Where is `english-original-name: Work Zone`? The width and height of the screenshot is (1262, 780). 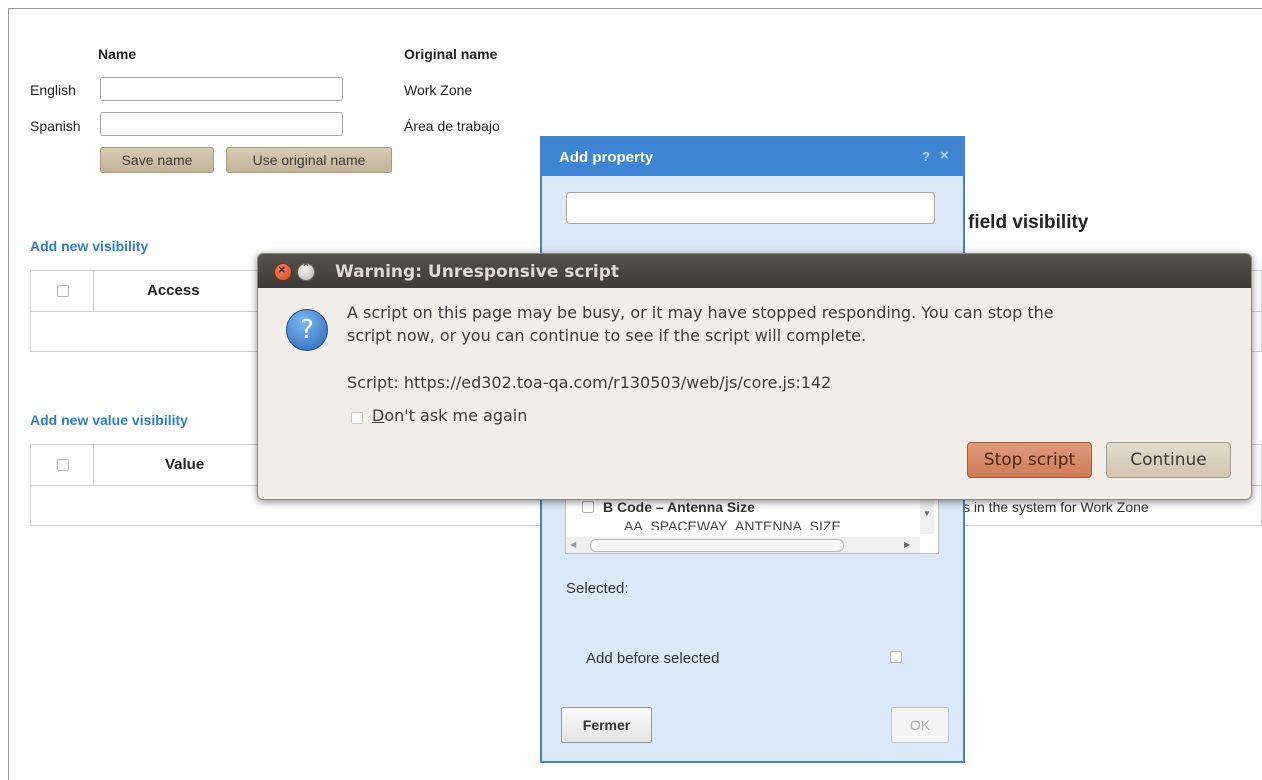
english-original-name: Work Zone is located at coordinates (438, 90).